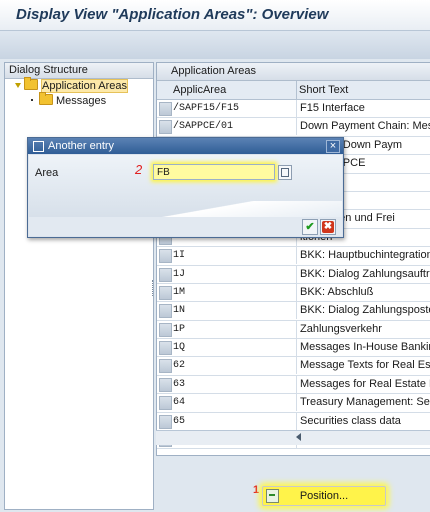 Image resolution: width=430 pixels, height=512 pixels. Describe the element at coordinates (363, 256) in the screenshot. I see `cell-short-text: BKK: Hauptbuchintegration` at that location.